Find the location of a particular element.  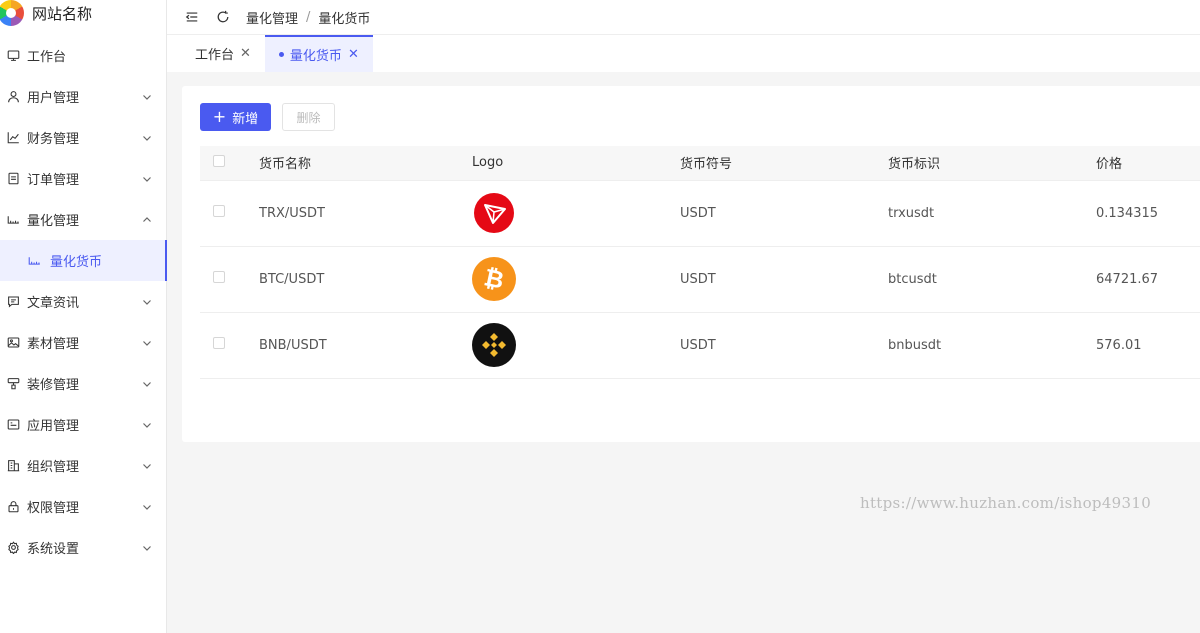

sidebar-subitem-quant-currency: 量化货币 is located at coordinates (83, 260).